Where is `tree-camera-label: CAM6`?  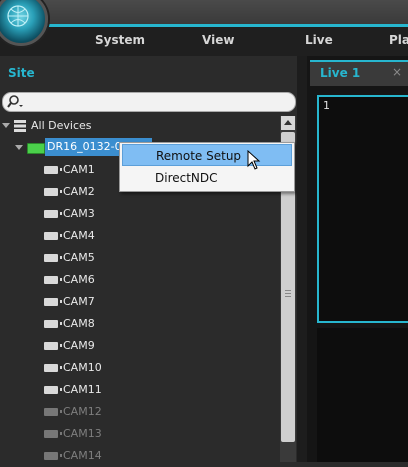 tree-camera-label: CAM6 is located at coordinates (79, 279).